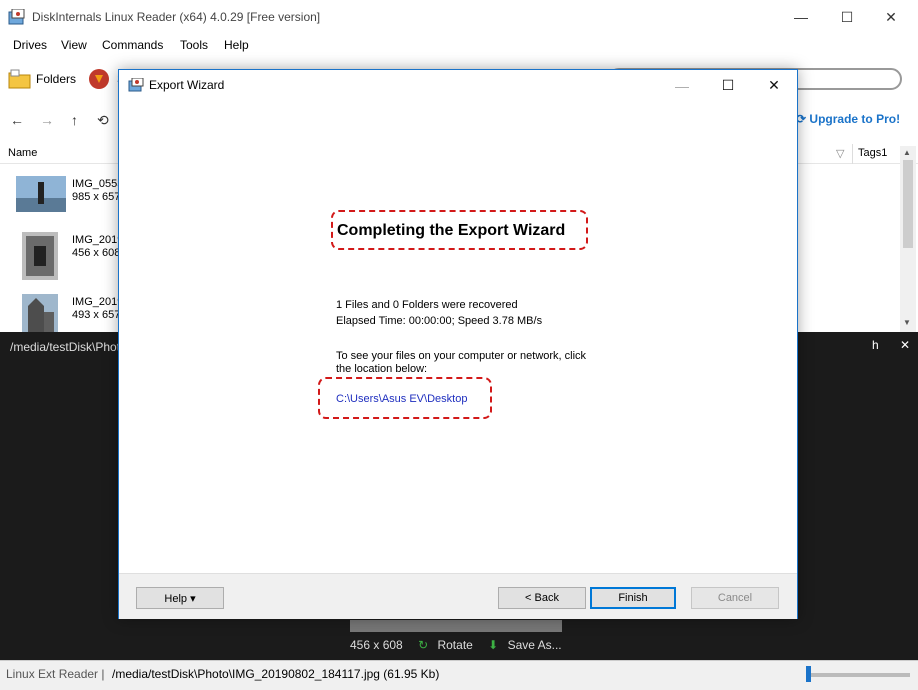 Image resolution: width=918 pixels, height=690 pixels. I want to click on folders-button: Folders, so click(42, 79).